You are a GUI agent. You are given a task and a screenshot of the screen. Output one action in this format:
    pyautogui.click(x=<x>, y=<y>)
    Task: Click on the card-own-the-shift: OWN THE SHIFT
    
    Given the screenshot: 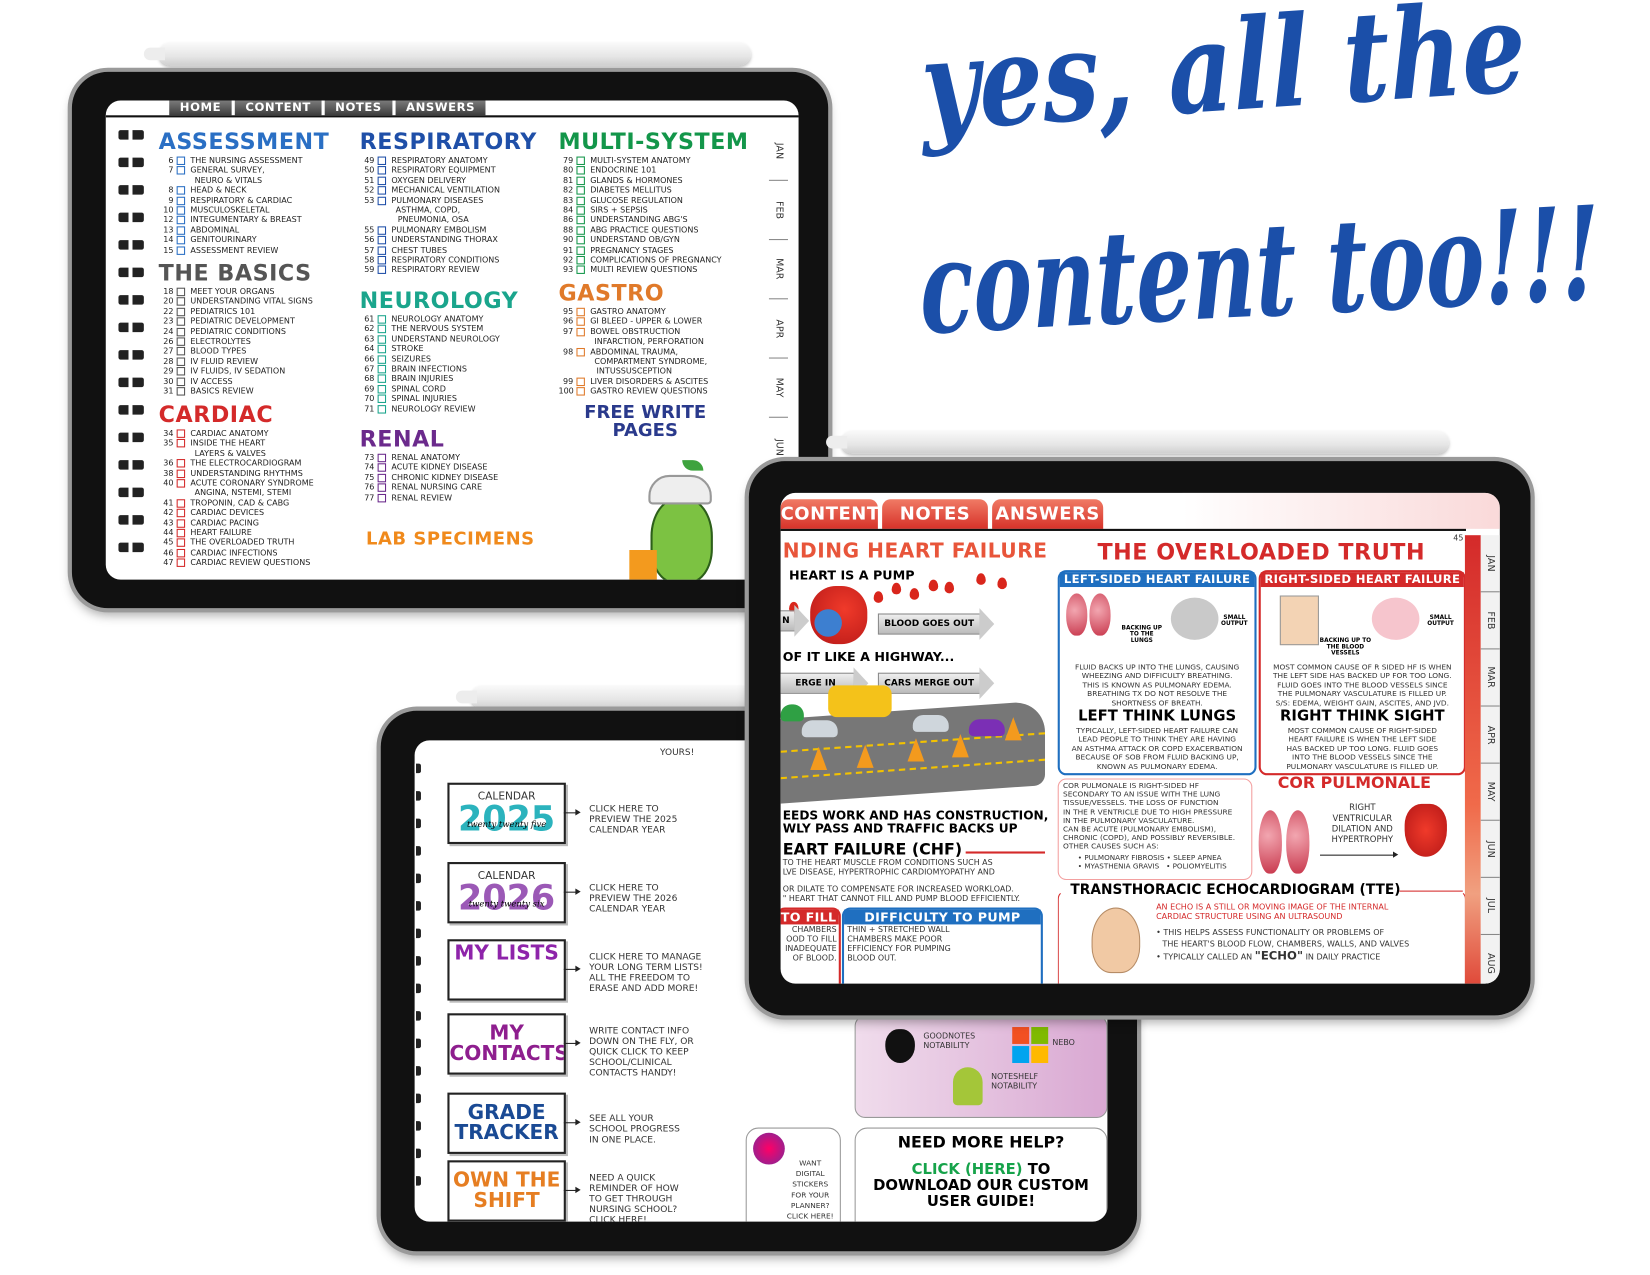 What is the action you would take?
    pyautogui.click(x=506, y=1191)
    